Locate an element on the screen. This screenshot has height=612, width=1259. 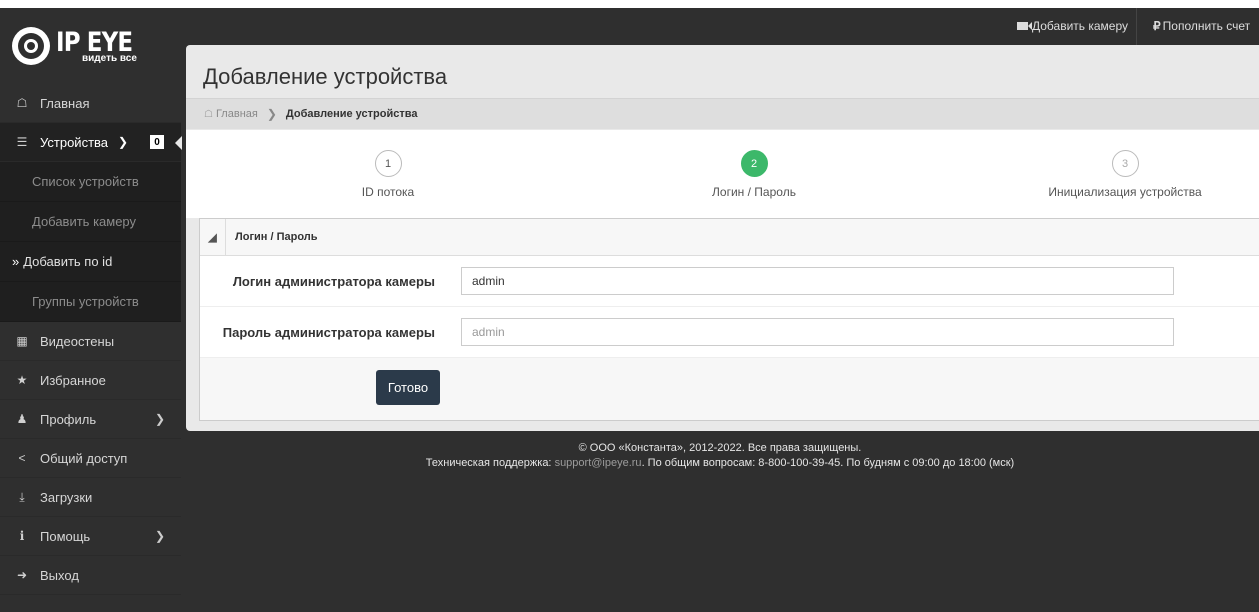
sidebar-item-label: Главная is located at coordinates (65, 103).